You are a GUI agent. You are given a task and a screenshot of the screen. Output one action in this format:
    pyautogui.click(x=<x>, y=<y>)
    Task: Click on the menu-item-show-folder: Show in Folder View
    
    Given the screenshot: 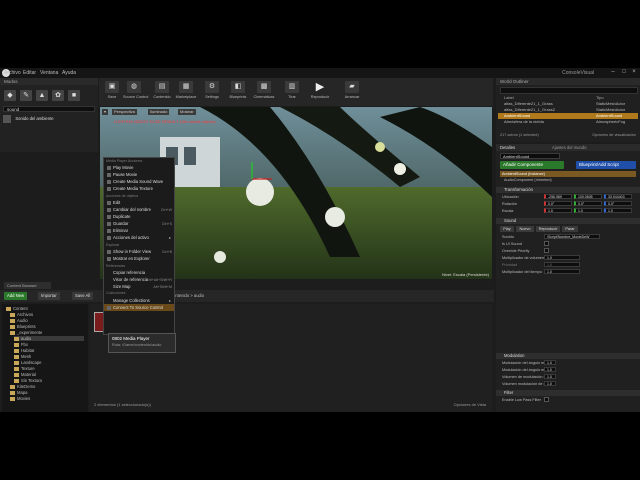 What is the action you would take?
    pyautogui.click(x=132, y=251)
    